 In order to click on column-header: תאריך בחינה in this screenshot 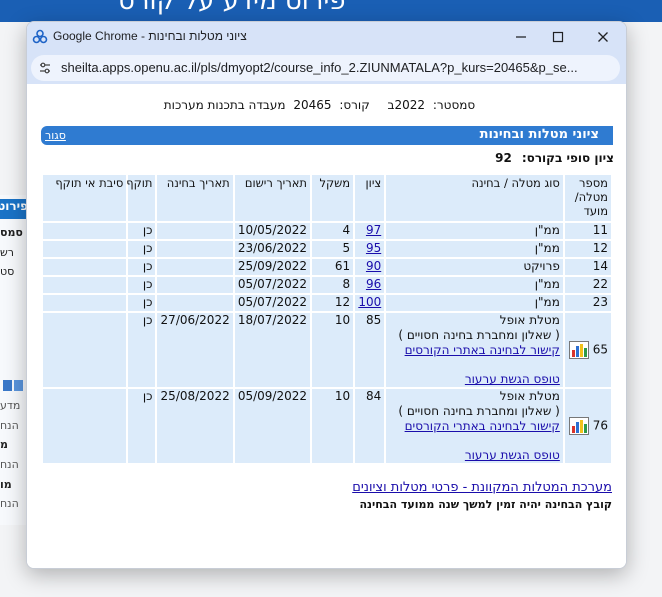, I will do `click(195, 198)`.